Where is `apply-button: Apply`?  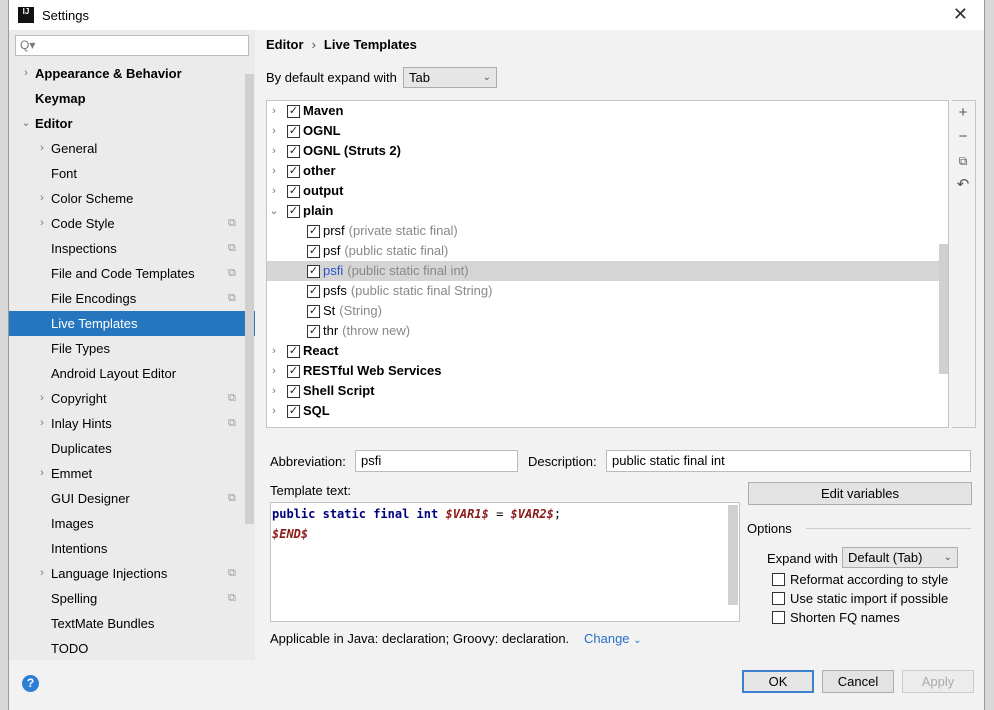 apply-button: Apply is located at coordinates (938, 681).